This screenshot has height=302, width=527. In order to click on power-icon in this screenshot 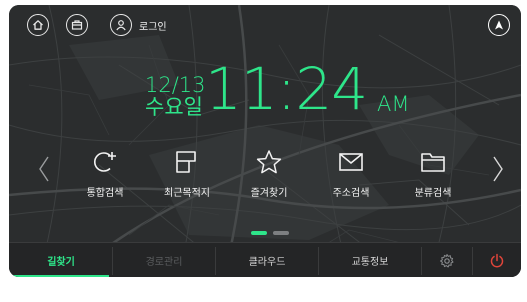, I will do `click(497, 260)`.